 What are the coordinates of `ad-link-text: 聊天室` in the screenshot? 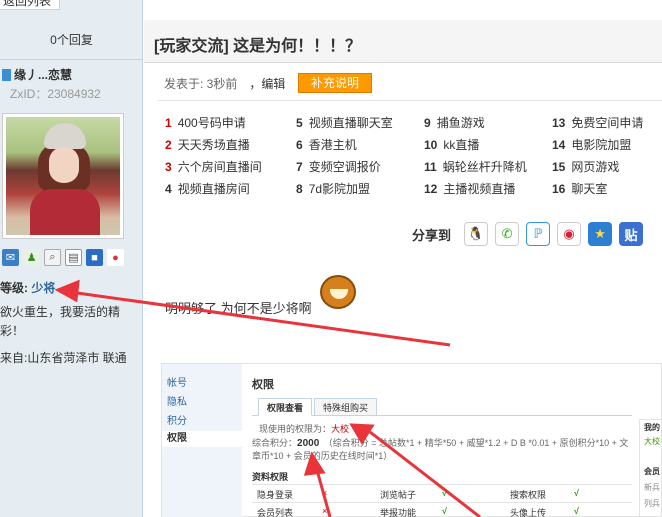 It's located at (589, 189).